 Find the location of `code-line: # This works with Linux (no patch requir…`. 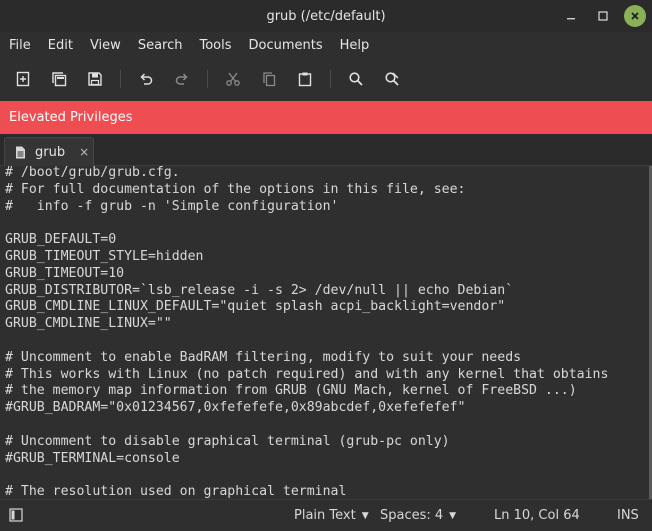

code-line: # This works with Linux (no patch requir… is located at coordinates (307, 374).